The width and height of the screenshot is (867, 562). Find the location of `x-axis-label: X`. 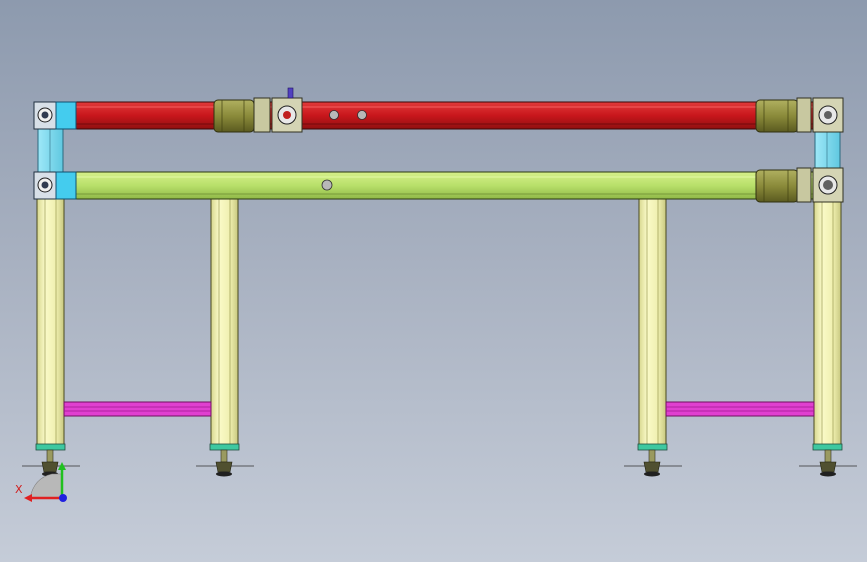

x-axis-label: X is located at coordinates (19, 489).